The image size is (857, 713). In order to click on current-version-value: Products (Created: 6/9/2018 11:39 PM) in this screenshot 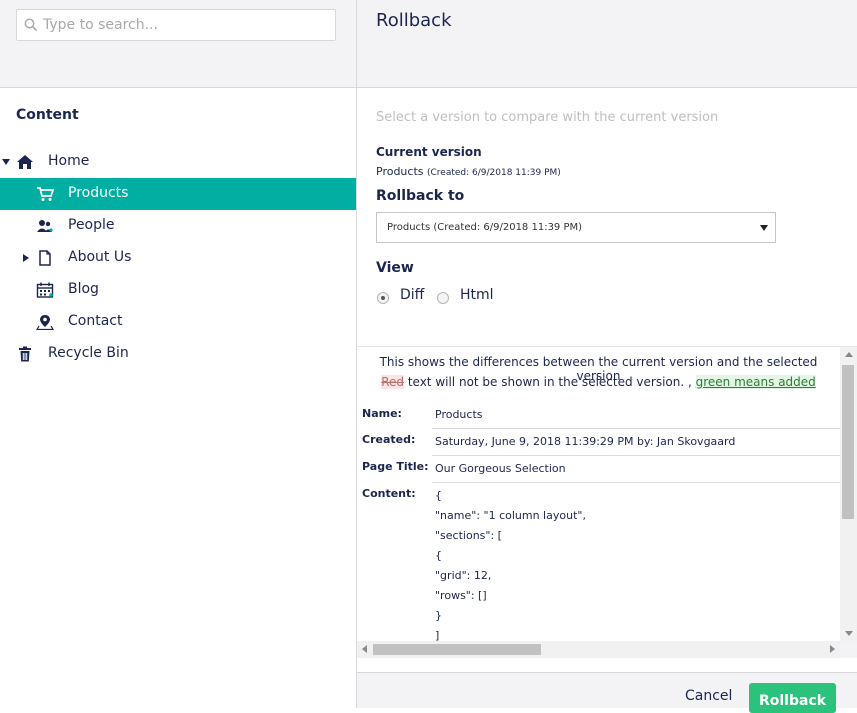, I will do `click(468, 171)`.